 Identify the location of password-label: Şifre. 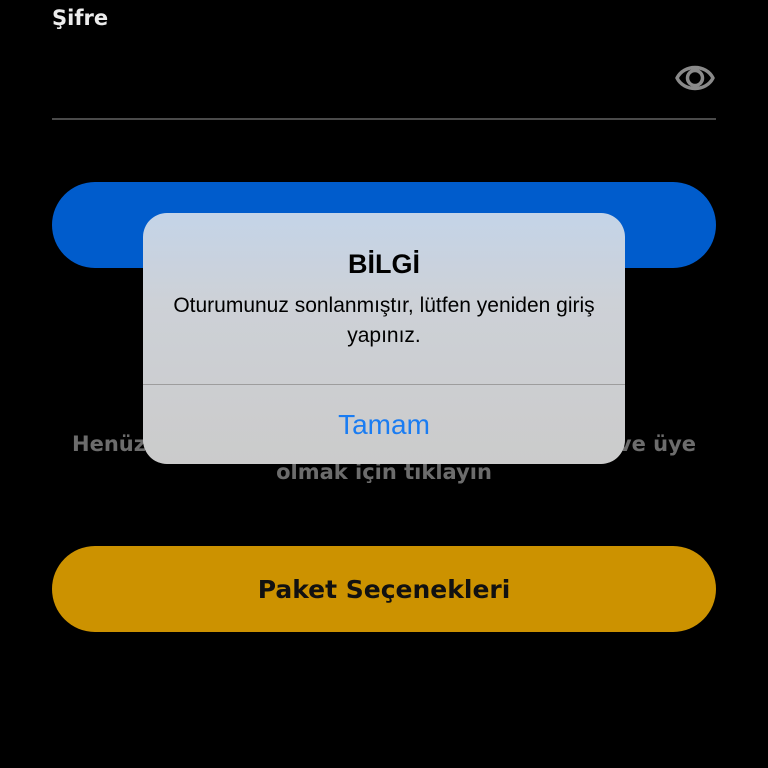
(80, 18).